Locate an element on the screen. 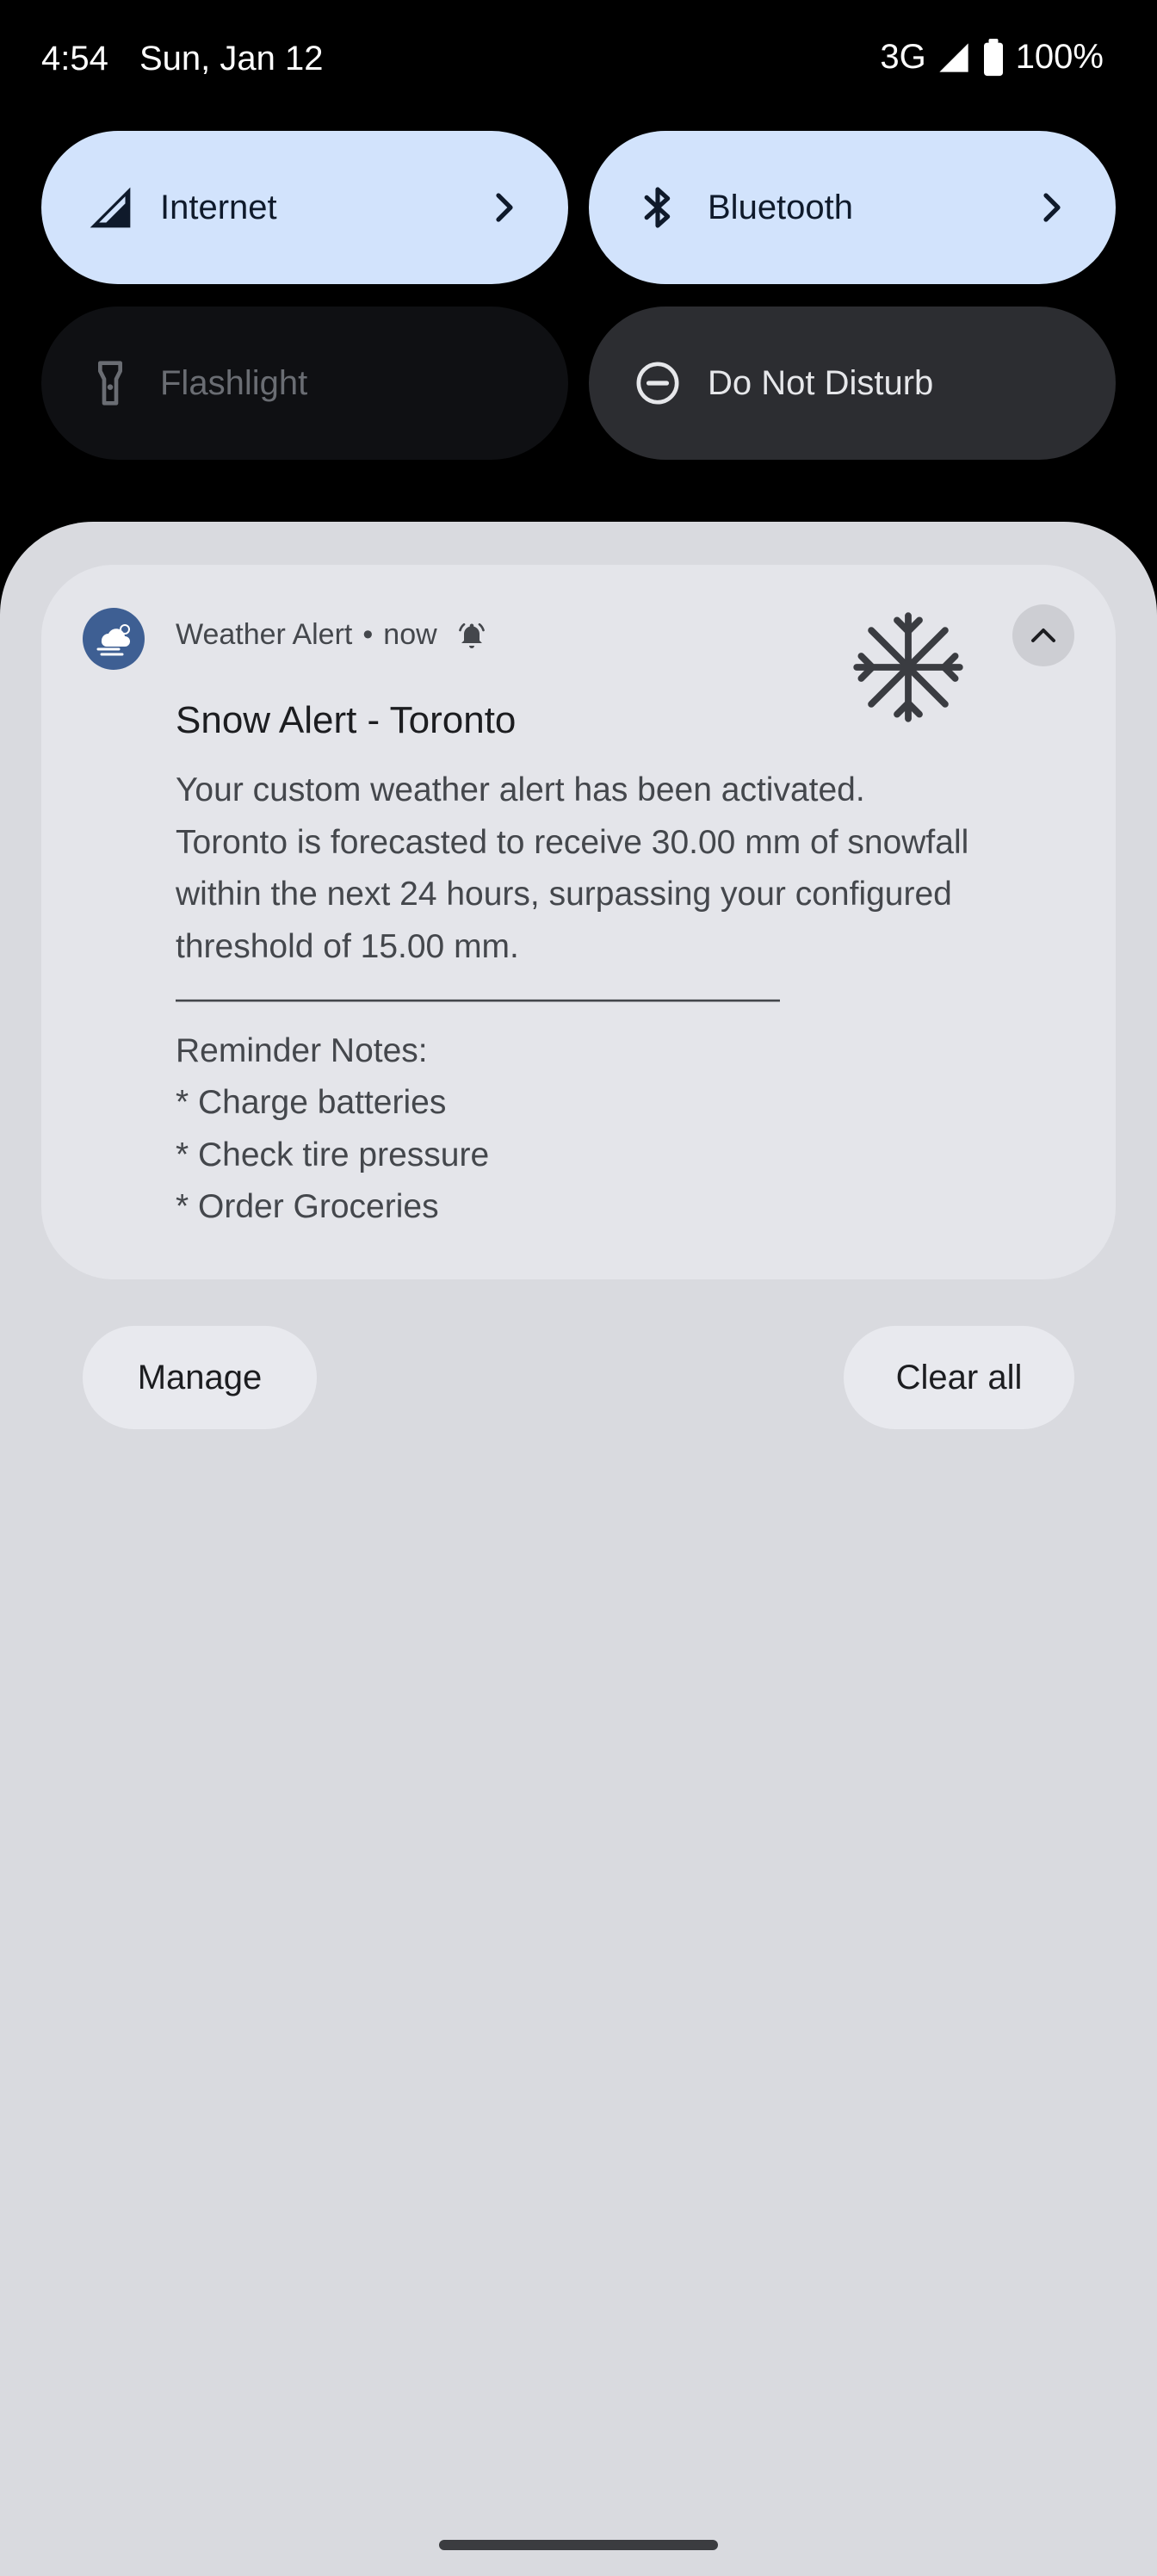 This screenshot has width=1157, height=2576. tile-bluetooth-label: Bluetooth is located at coordinates (781, 207).